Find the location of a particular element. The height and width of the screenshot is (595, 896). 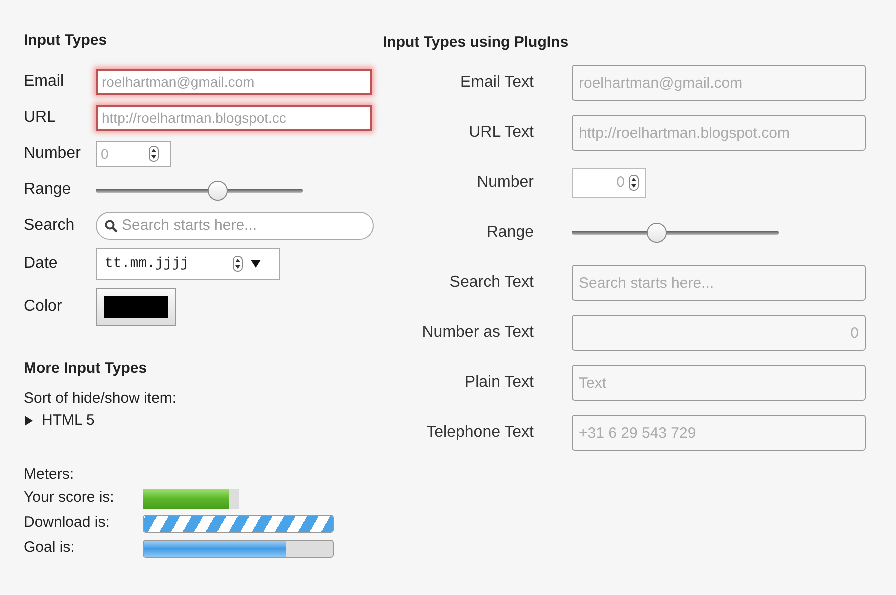

field-label: Date is located at coordinates (41, 264).